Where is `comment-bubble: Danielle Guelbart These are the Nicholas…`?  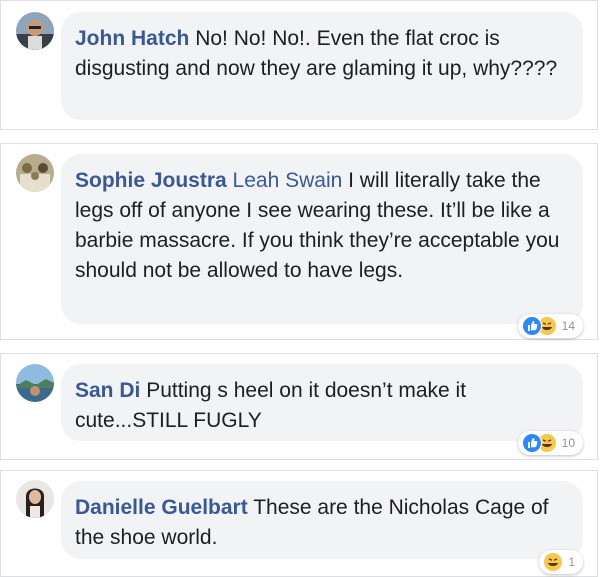 comment-bubble: Danielle Guelbart These are the Nicholas… is located at coordinates (322, 520).